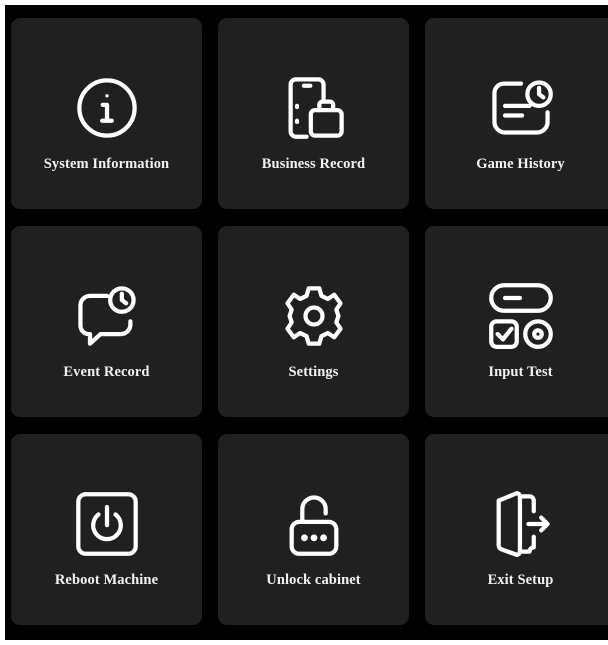  What do you see at coordinates (106, 580) in the screenshot?
I see `tile-label: Reboot Machine` at bounding box center [106, 580].